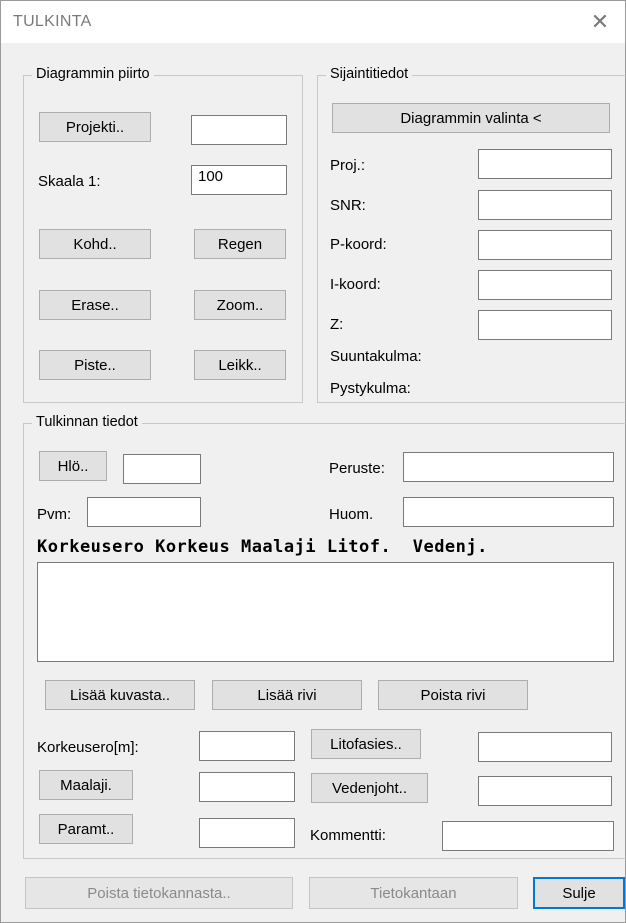 The image size is (626, 923). Describe the element at coordinates (358, 244) in the screenshot. I see `pkoord-label: P-koord:` at that location.